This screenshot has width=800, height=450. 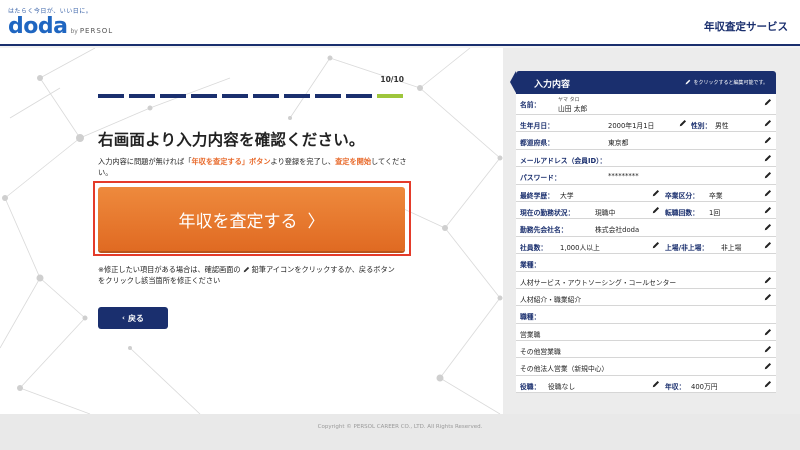 I want to click on summary-row-industry-2: 人材紹介・職業紹介, so click(x=646, y=298).